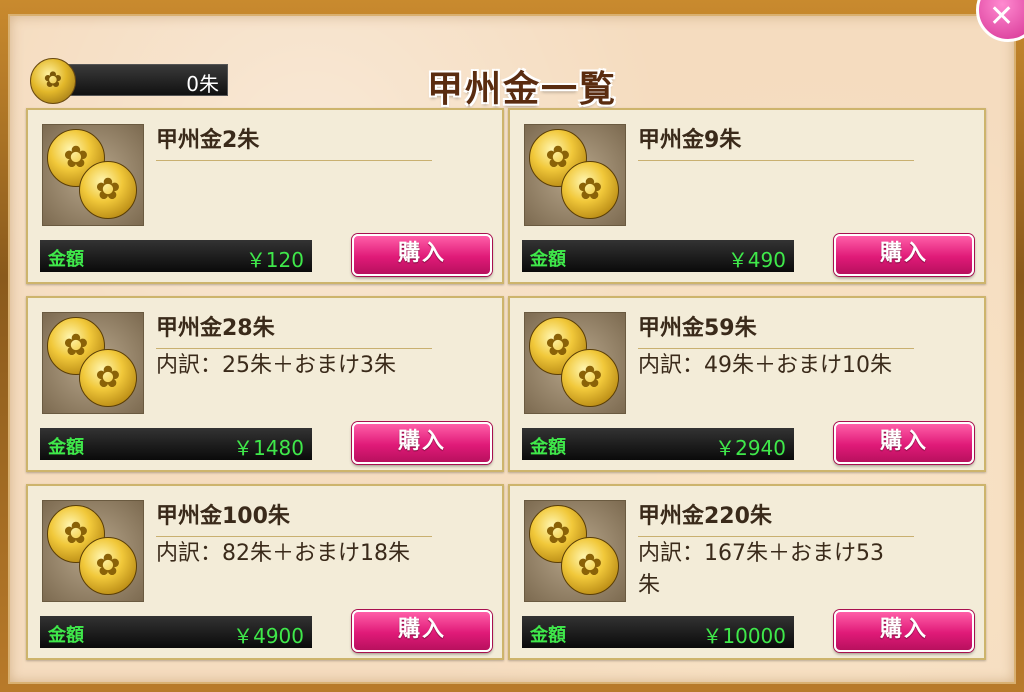 This screenshot has height=692, width=1024. What do you see at coordinates (750, 448) in the screenshot?
I see `price-value: ￥2940` at bounding box center [750, 448].